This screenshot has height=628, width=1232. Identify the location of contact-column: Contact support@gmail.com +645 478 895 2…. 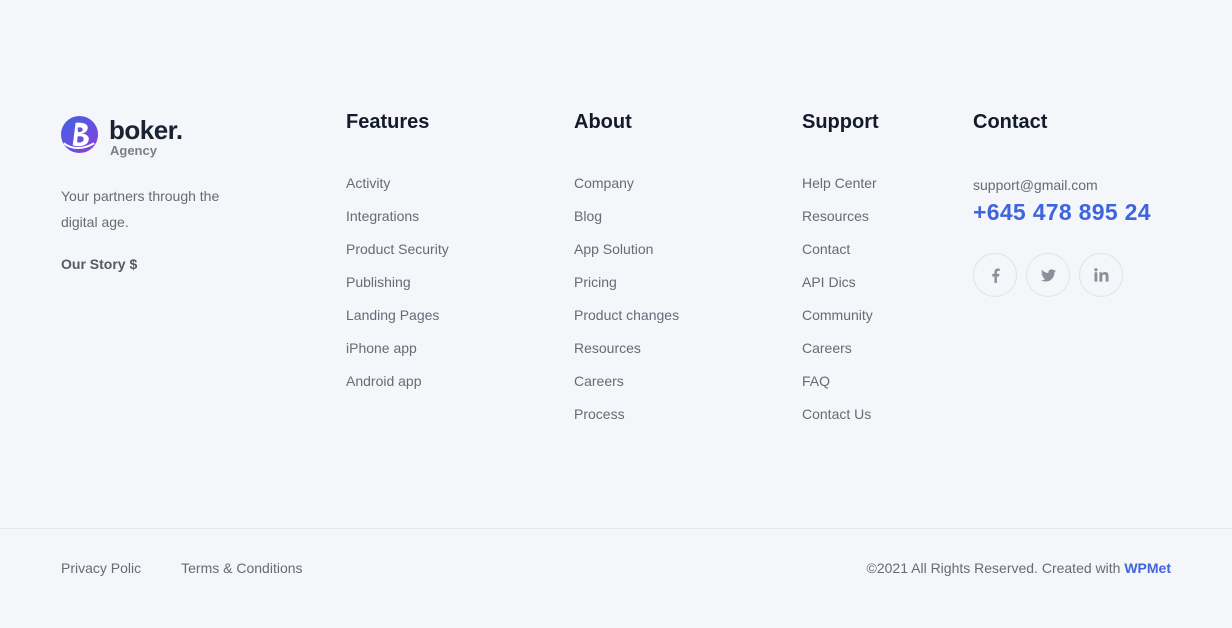
(1093, 203).